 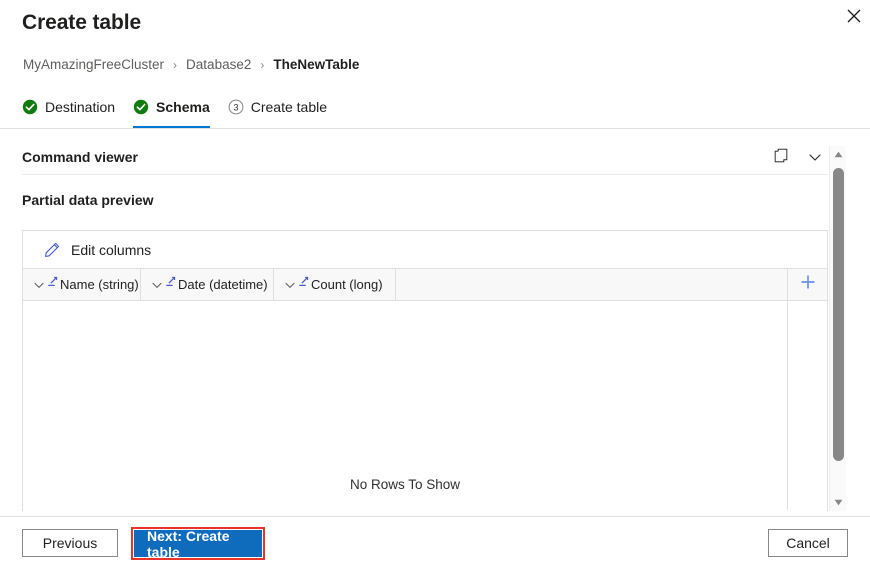 I want to click on tab-schema-label: Schema, so click(x=183, y=107).